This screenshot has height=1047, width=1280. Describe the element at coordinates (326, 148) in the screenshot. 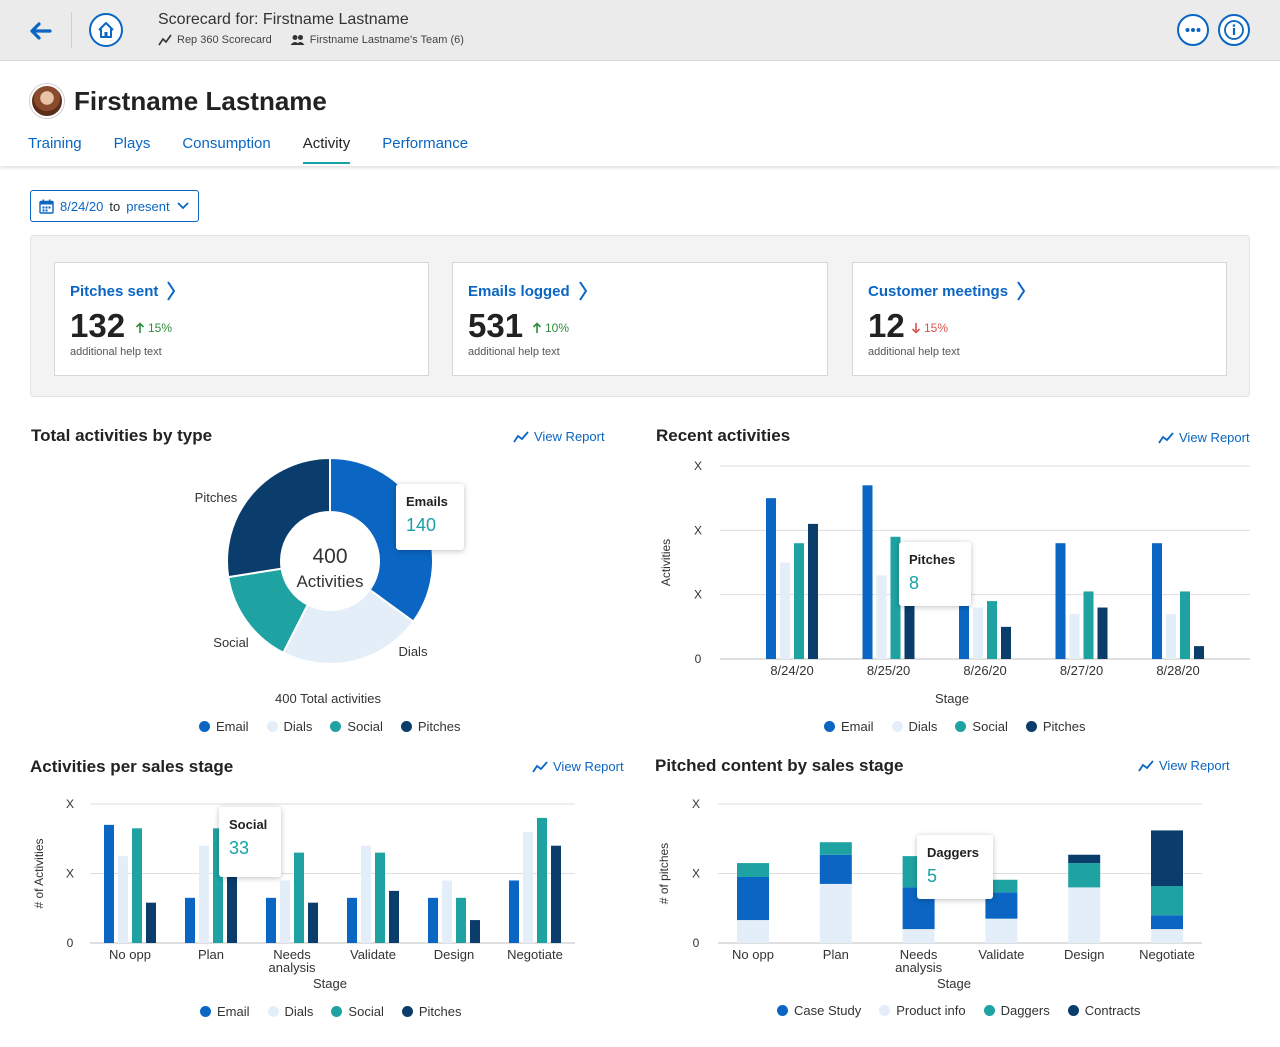

I see `tab-activity: Activity` at that location.